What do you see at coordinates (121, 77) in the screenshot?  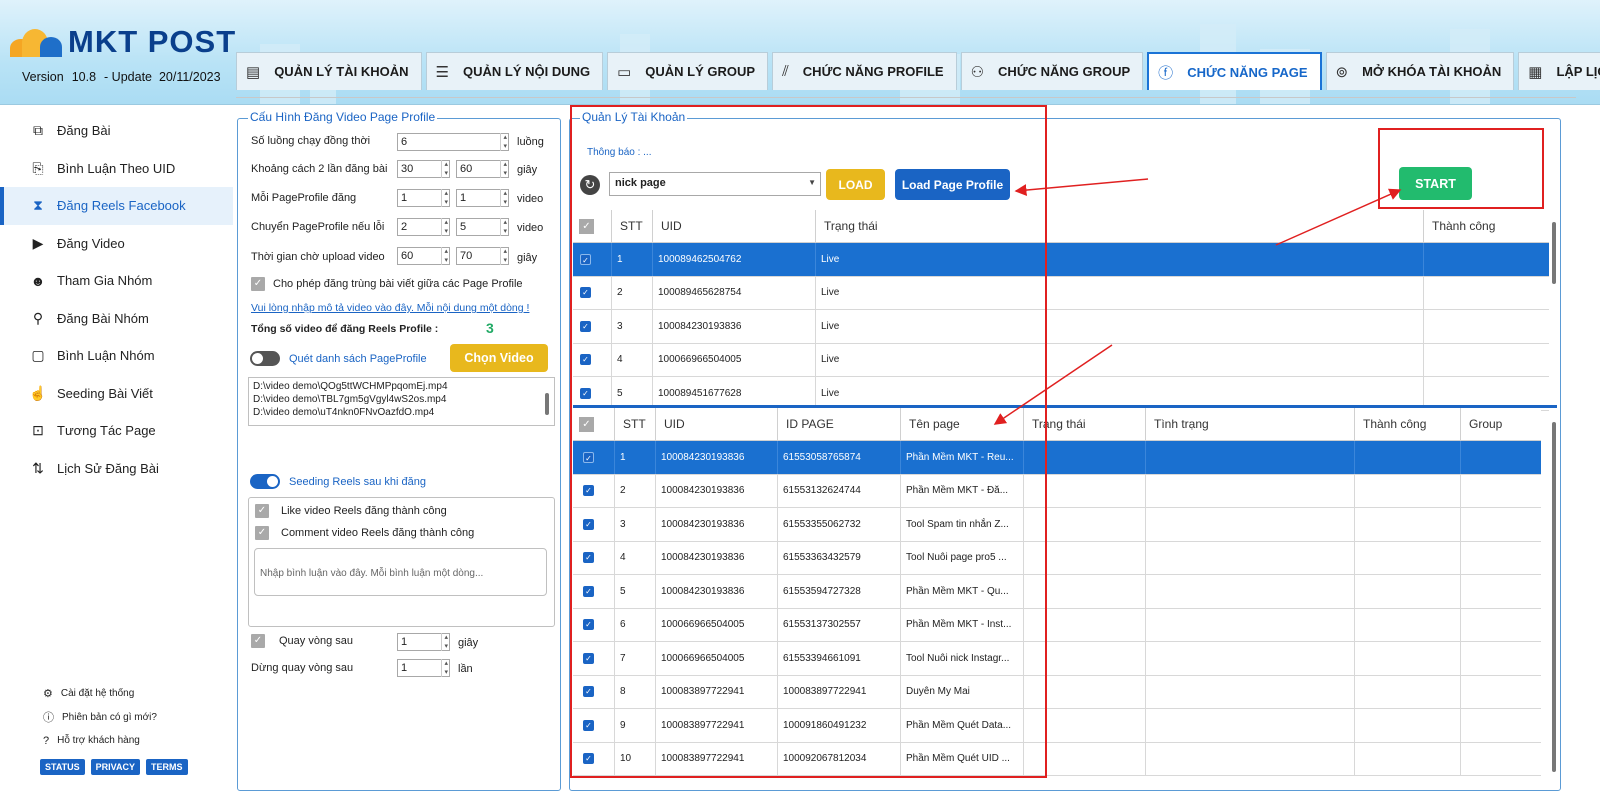 I see `version-info: Version 10.8- Update 20/11/2023` at bounding box center [121, 77].